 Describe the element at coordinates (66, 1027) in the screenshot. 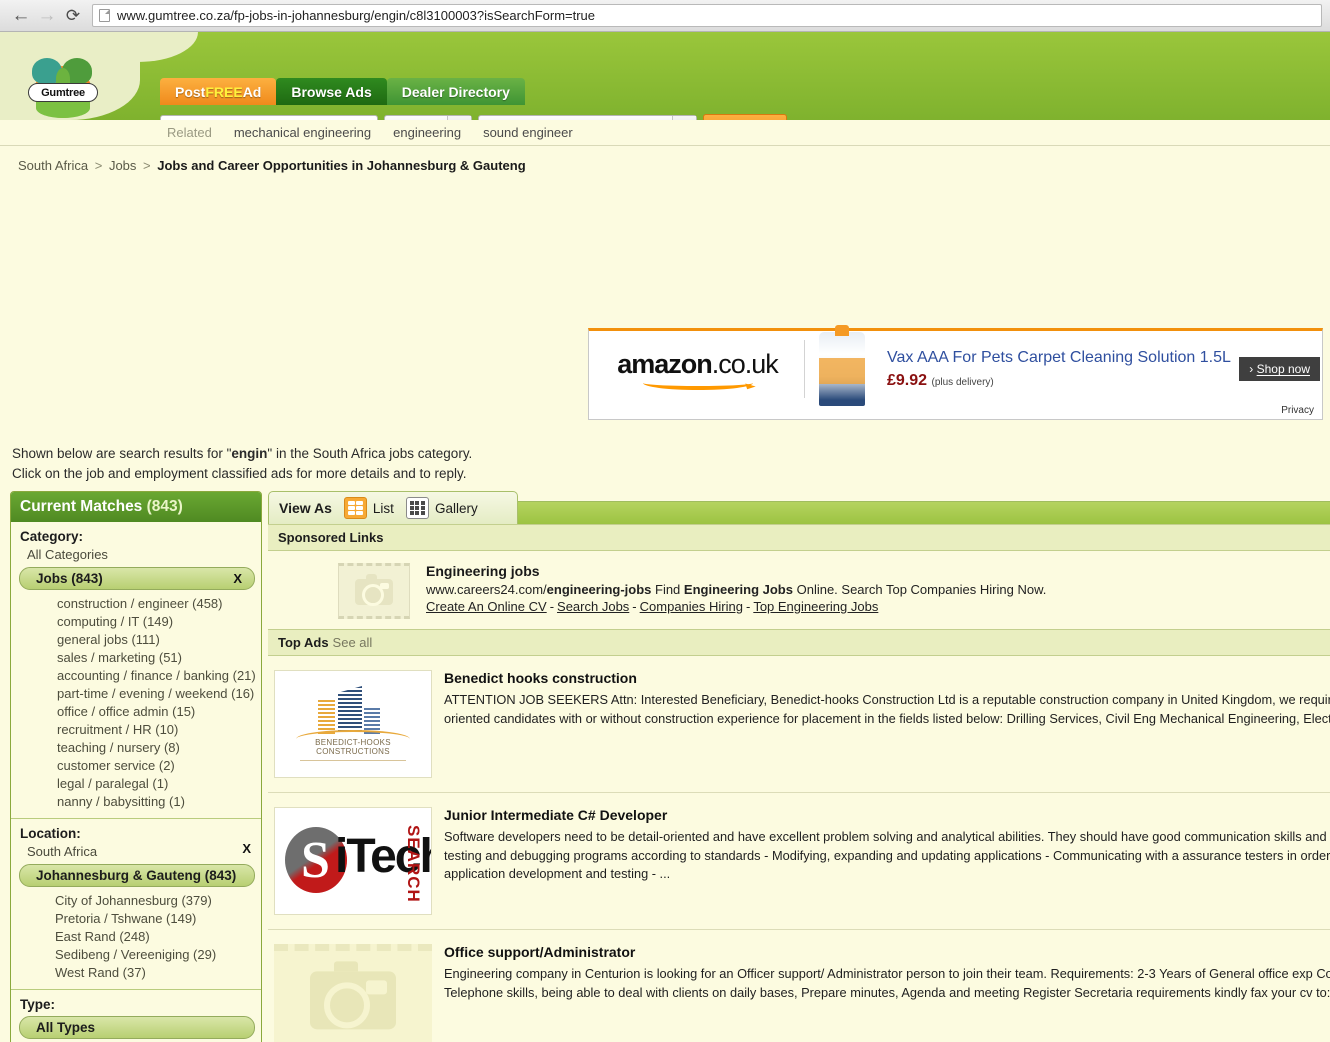

I see `active-filter-all-types-label: All Types` at that location.